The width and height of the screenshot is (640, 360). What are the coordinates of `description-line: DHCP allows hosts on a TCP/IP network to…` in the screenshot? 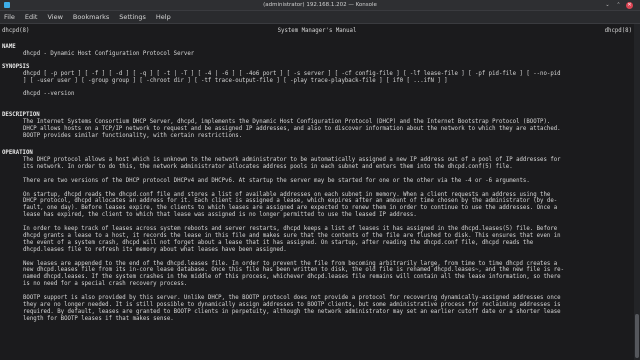 It's located at (292, 129).